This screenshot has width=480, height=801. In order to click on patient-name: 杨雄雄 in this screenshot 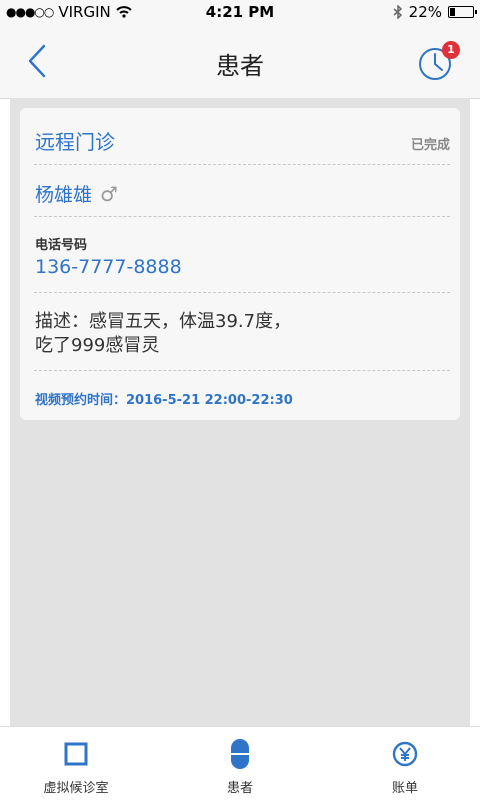, I will do `click(63, 193)`.